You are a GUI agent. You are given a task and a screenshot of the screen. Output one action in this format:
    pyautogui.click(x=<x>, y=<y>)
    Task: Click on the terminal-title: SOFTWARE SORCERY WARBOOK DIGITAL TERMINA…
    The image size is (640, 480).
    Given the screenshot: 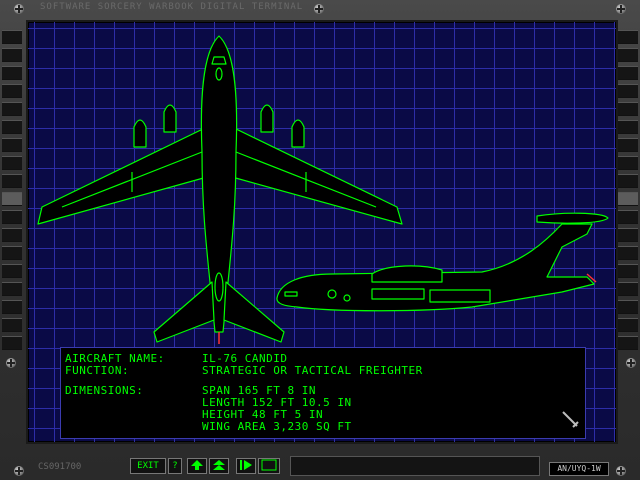 What is the action you would take?
    pyautogui.click(x=172, y=7)
    